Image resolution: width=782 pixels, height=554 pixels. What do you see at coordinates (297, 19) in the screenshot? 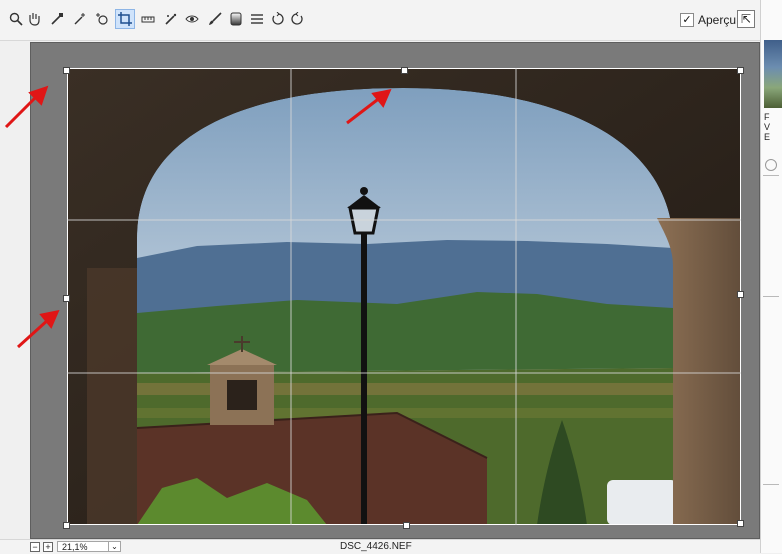
I see `rotate-right-icon` at bounding box center [297, 19].